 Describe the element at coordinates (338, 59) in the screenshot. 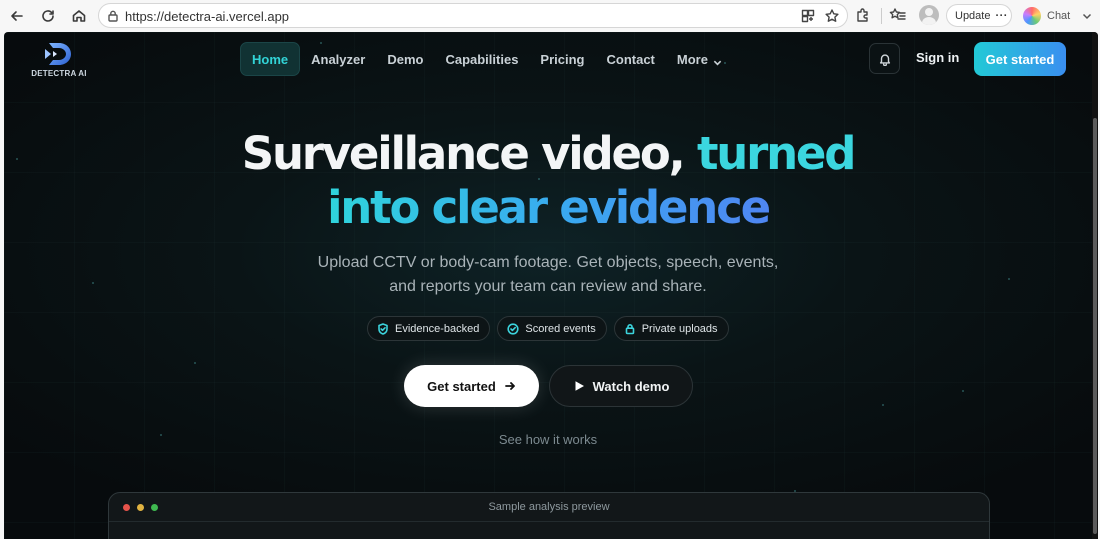

I see `nav-item-analyzer: Analyzer` at that location.